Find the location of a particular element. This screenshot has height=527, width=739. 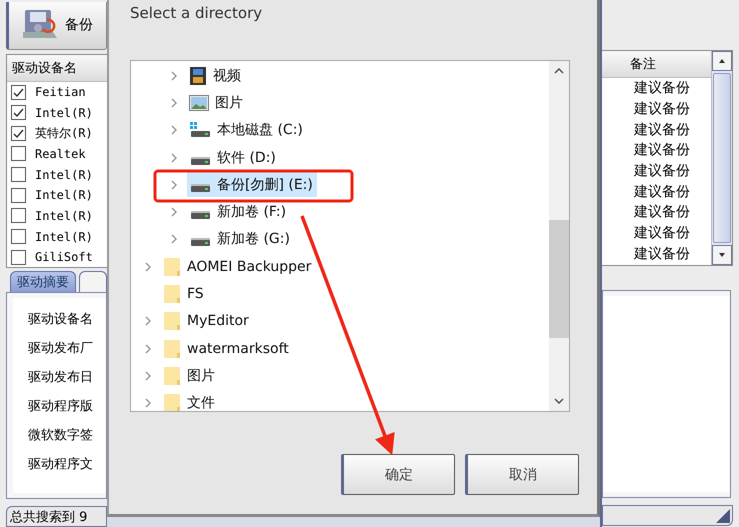

tab is located at coordinates (93, 281).